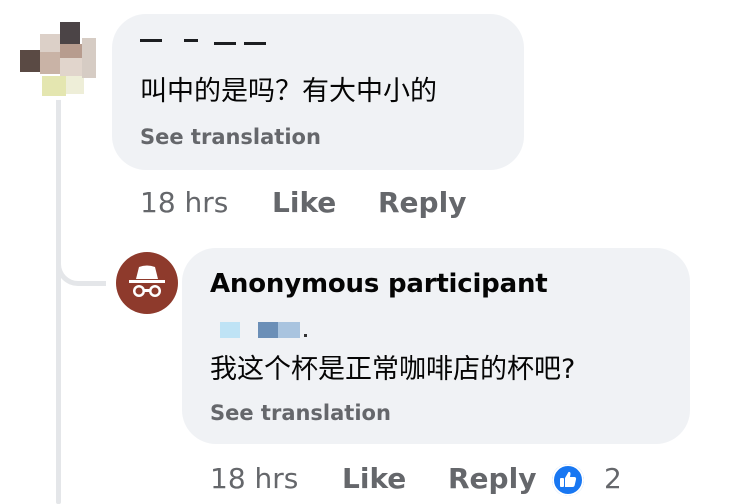  Describe the element at coordinates (205, 39) in the screenshot. I see `redacted-author-name` at that location.